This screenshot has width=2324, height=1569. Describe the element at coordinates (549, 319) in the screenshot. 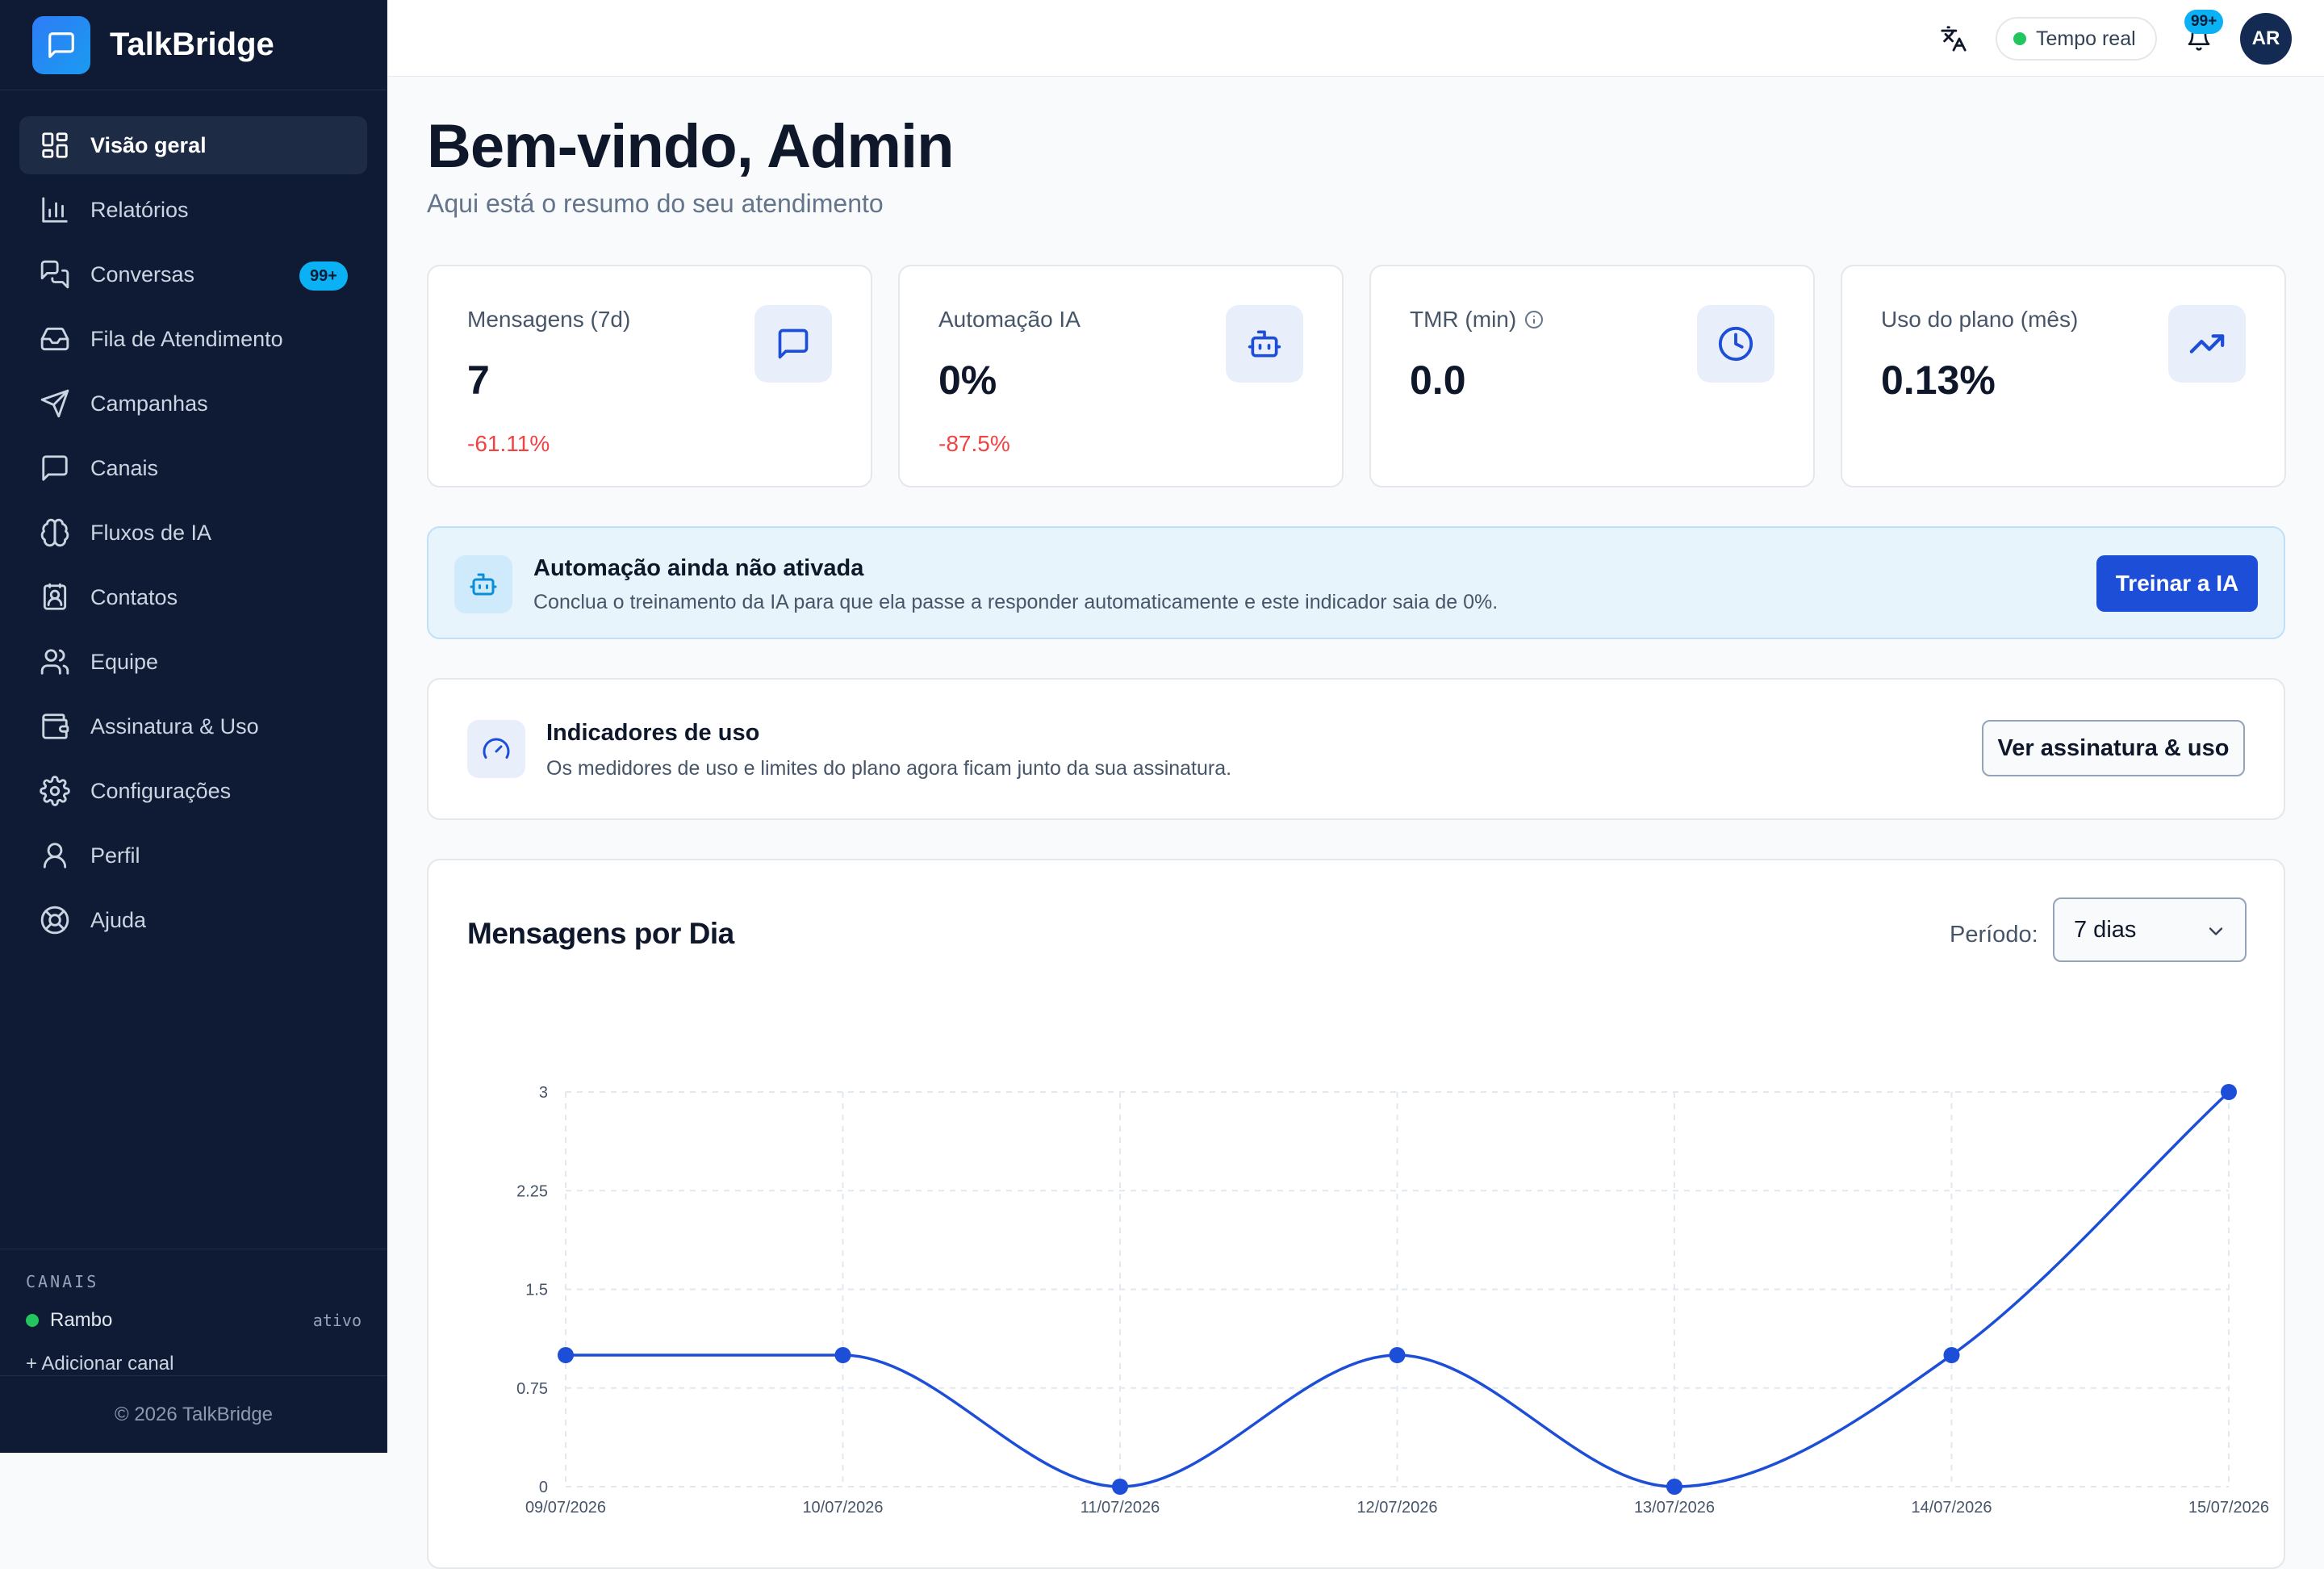

I see `kpi-label: Mensagens (7d)` at that location.